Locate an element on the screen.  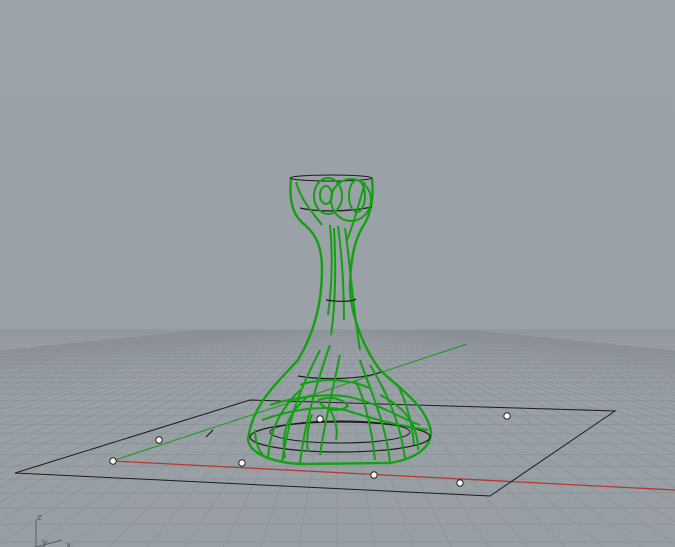
axis-z-label: z is located at coordinates (39, 518).